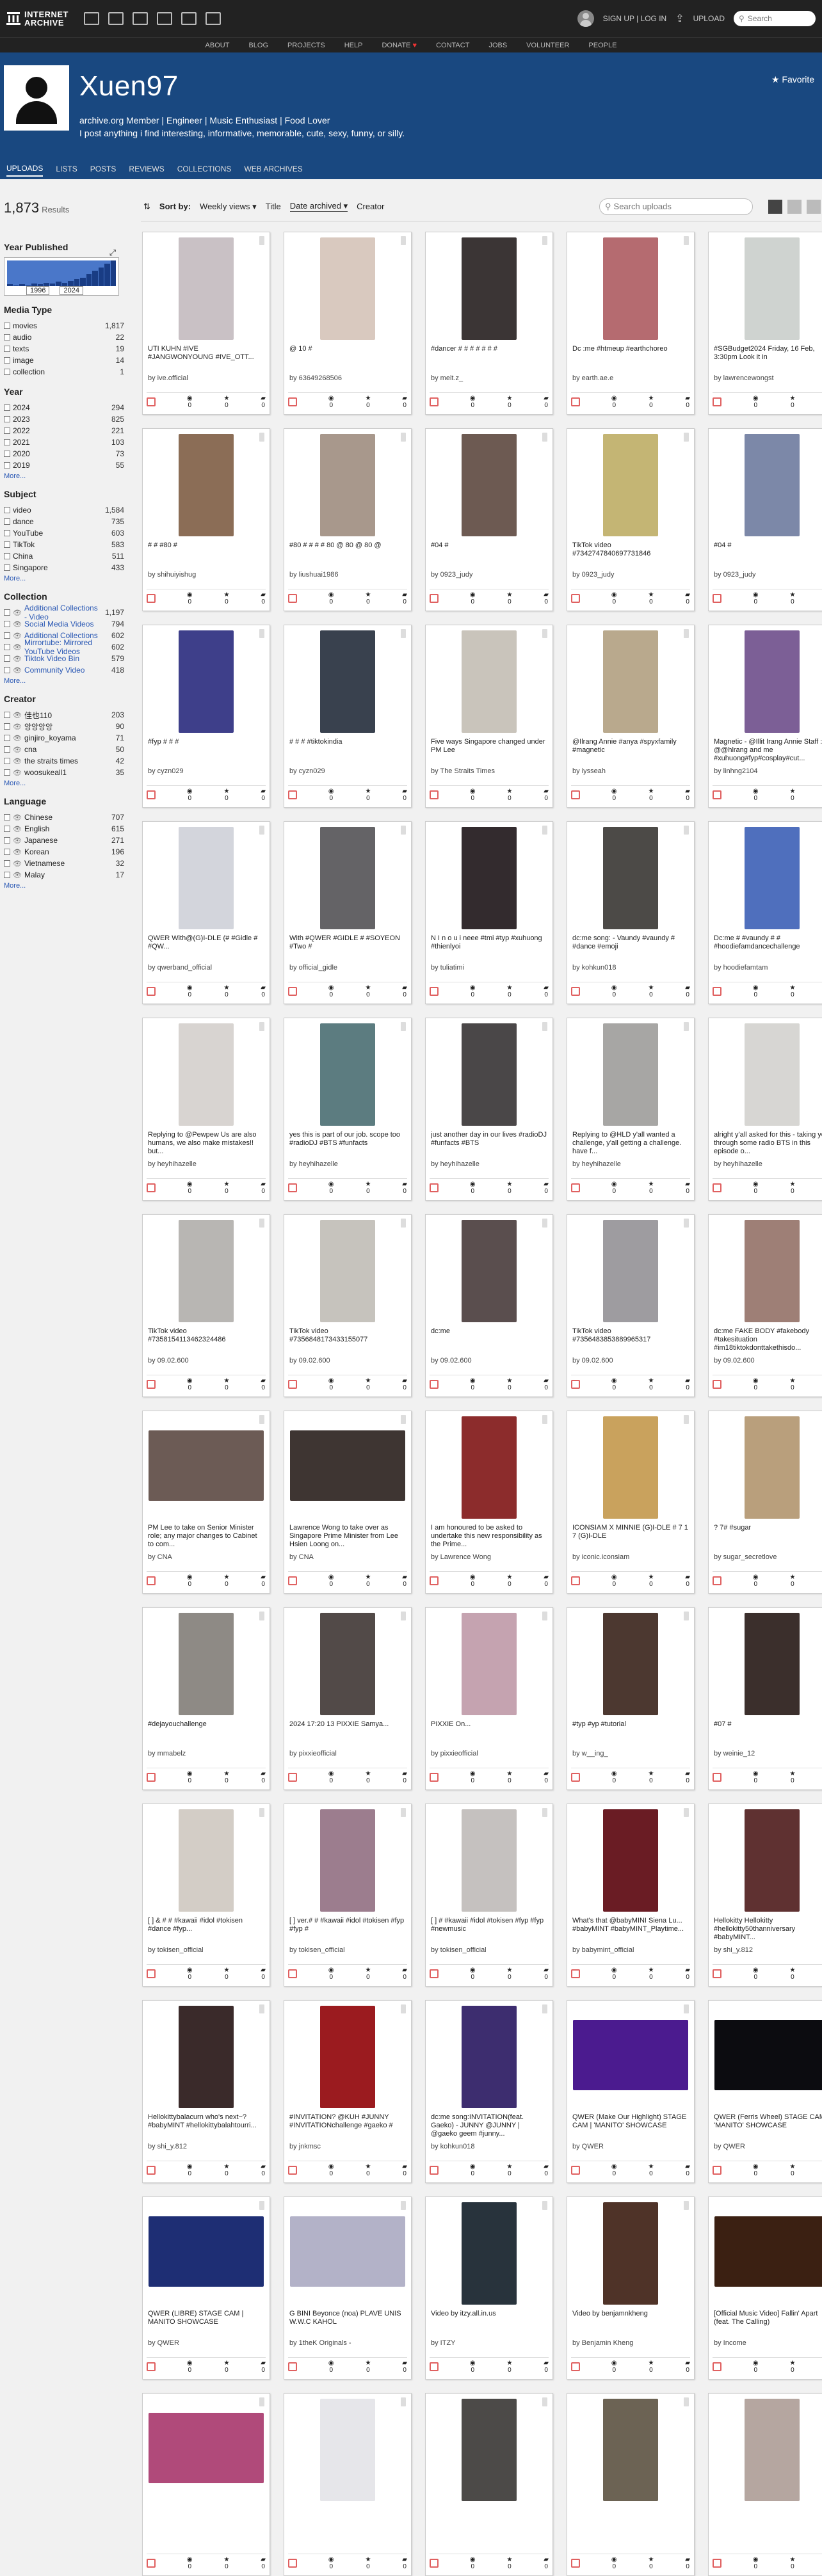 Image resolution: width=822 pixels, height=2576 pixels. What do you see at coordinates (347, 968) in the screenshot?
I see `item-creator: by official_gidle` at bounding box center [347, 968].